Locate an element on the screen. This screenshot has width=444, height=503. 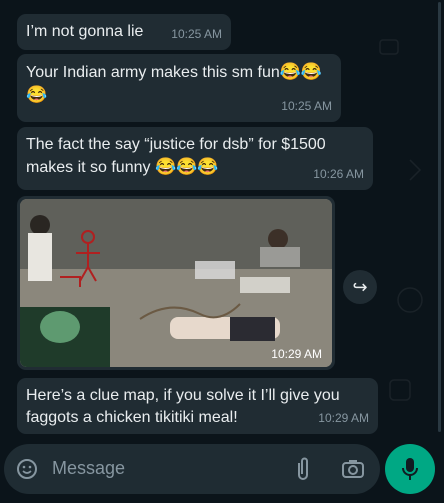
camera-button is located at coordinates (353, 469).